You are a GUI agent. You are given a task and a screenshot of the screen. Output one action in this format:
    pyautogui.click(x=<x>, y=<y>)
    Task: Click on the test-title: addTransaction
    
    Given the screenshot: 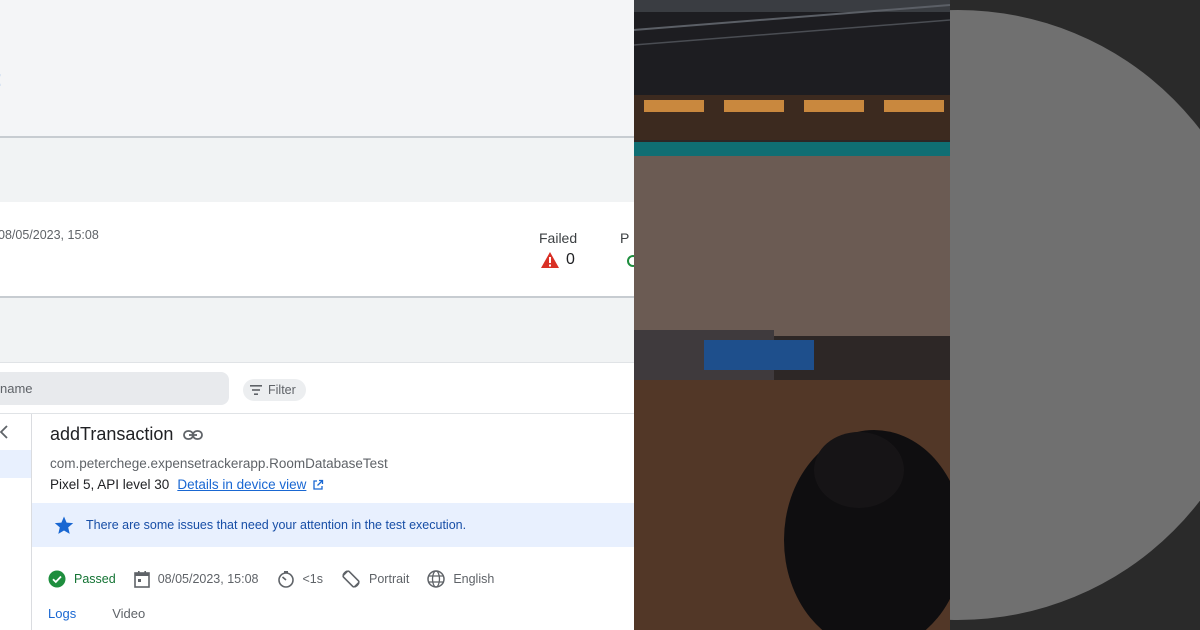 What is the action you would take?
    pyautogui.click(x=112, y=434)
    